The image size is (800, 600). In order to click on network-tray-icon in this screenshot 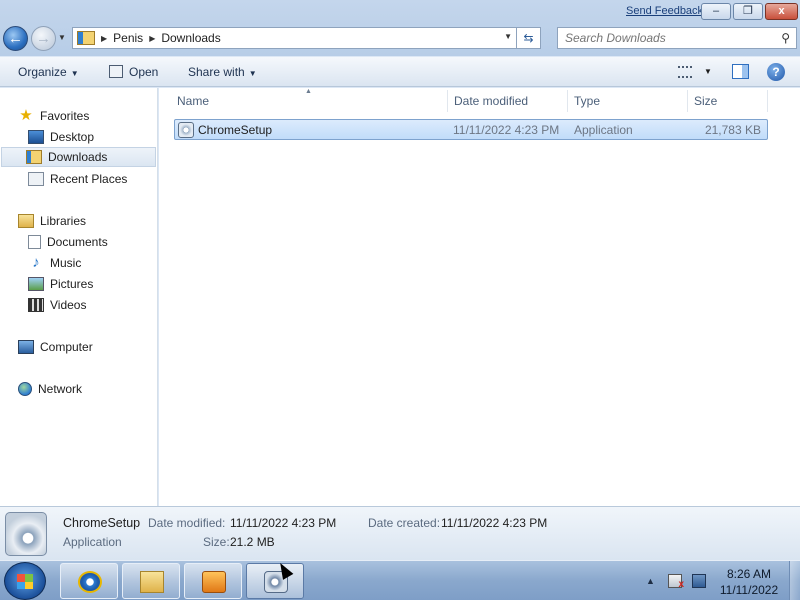, I will do `click(699, 581)`.